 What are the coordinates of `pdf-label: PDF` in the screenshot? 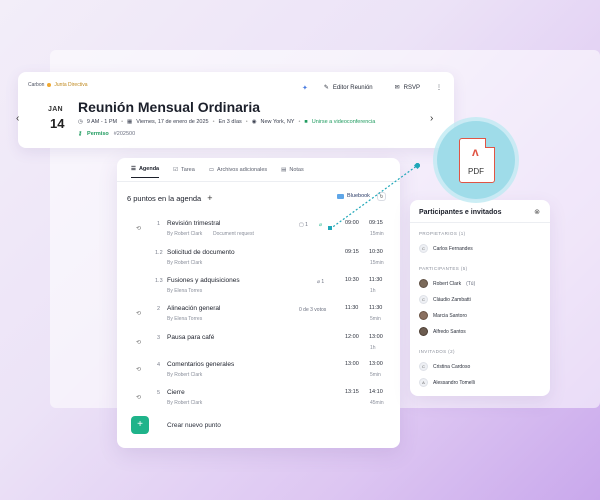 It's located at (476, 171).